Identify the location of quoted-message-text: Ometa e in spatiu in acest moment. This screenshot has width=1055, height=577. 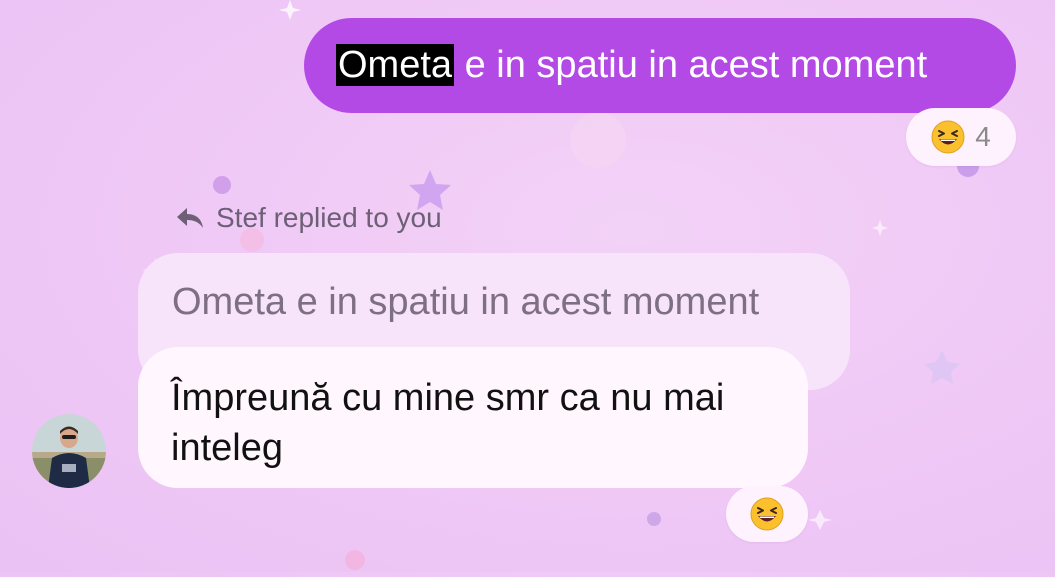
(466, 302).